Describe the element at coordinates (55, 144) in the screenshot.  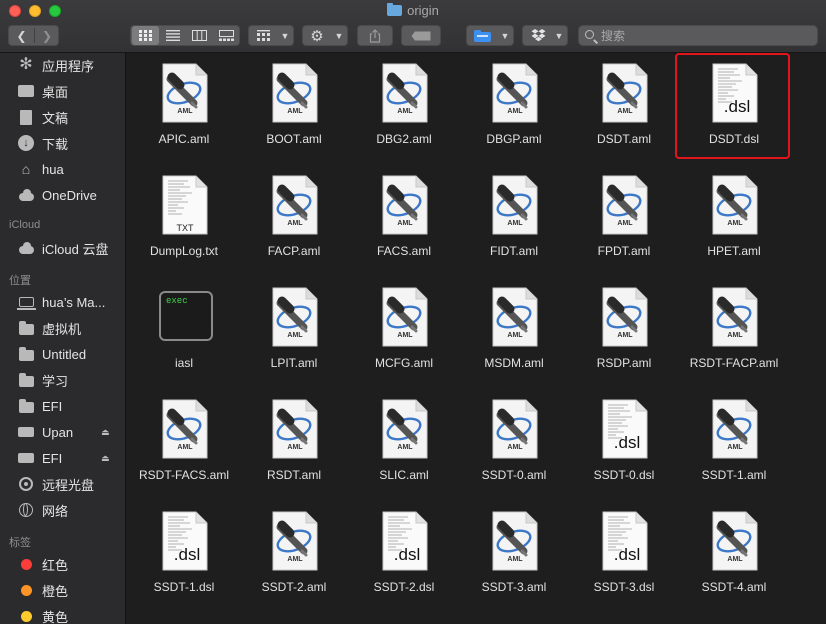
I see `sidebar-item-label: 下载` at that location.